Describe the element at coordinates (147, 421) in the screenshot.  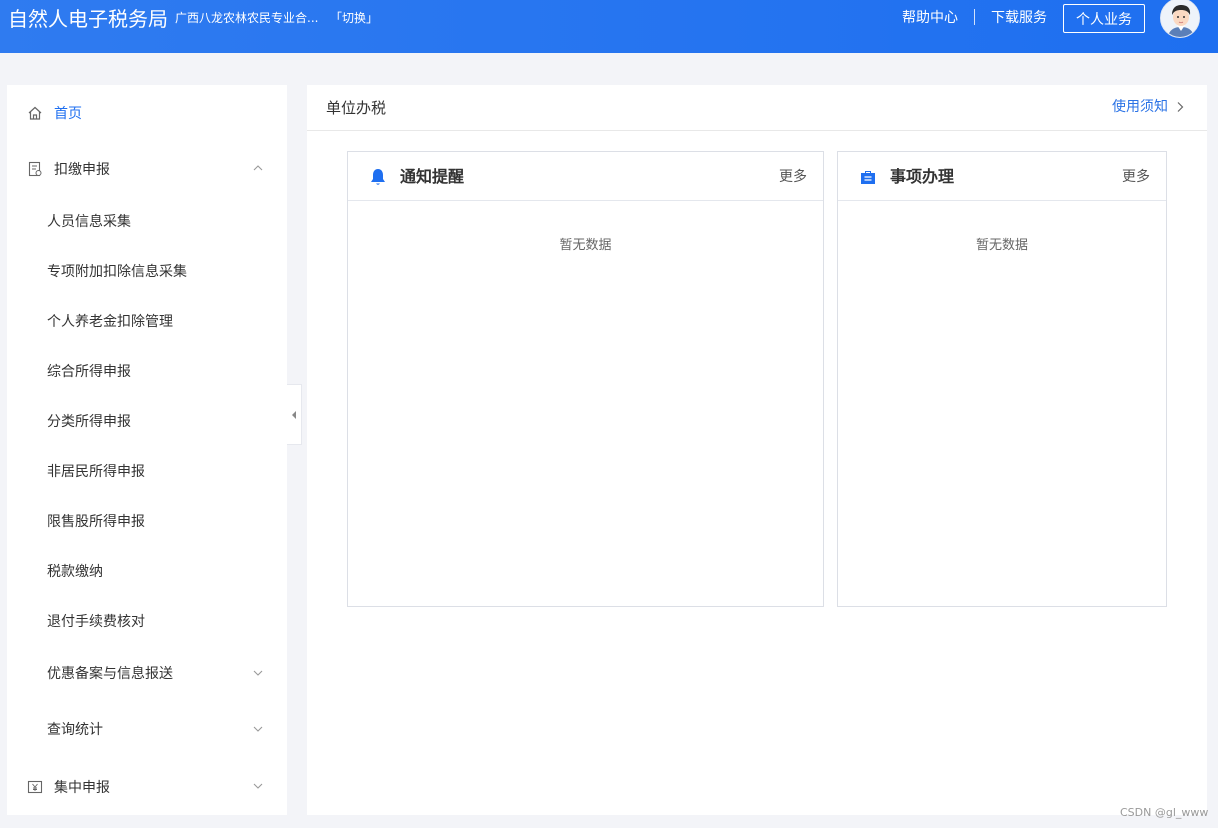
I see `sidebar-item-classified-income: 分类所得申报` at that location.